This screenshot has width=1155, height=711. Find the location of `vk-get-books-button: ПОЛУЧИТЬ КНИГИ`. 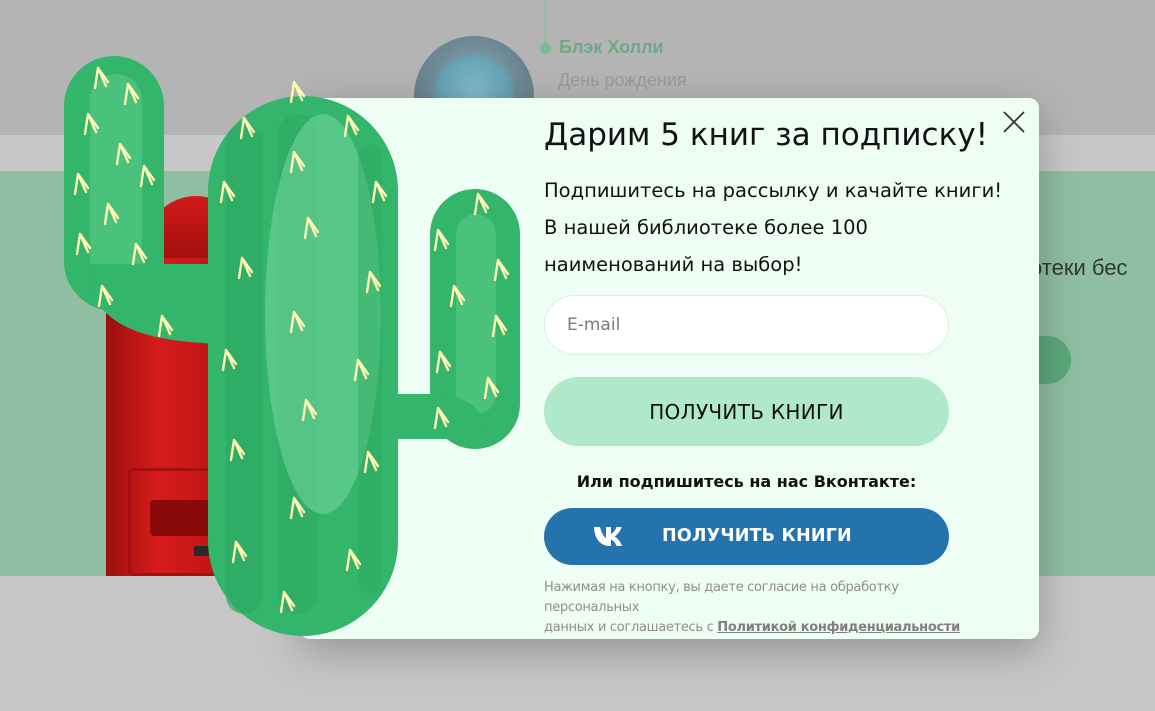

vk-get-books-button: ПОЛУЧИТЬ КНИГИ is located at coordinates (746, 536).